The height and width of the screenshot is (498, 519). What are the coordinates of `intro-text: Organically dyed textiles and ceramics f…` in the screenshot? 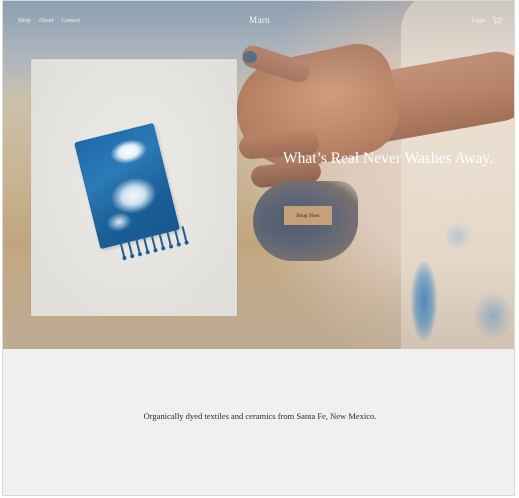 It's located at (260, 416).